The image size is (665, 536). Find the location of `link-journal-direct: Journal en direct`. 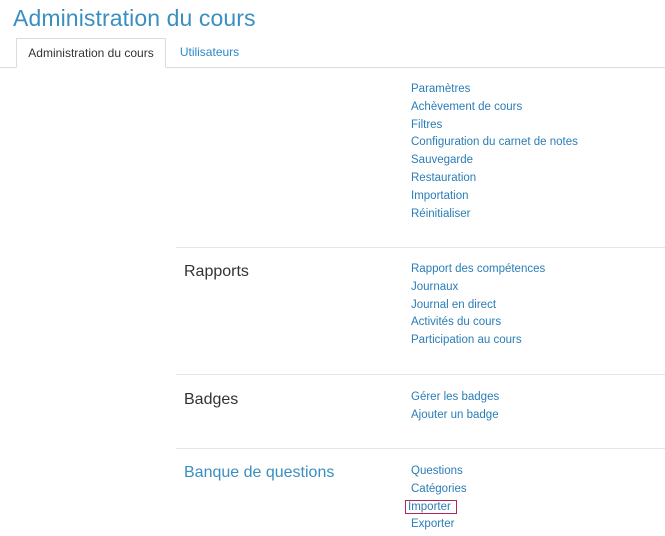

link-journal-direct: Journal en direct is located at coordinates (478, 306).